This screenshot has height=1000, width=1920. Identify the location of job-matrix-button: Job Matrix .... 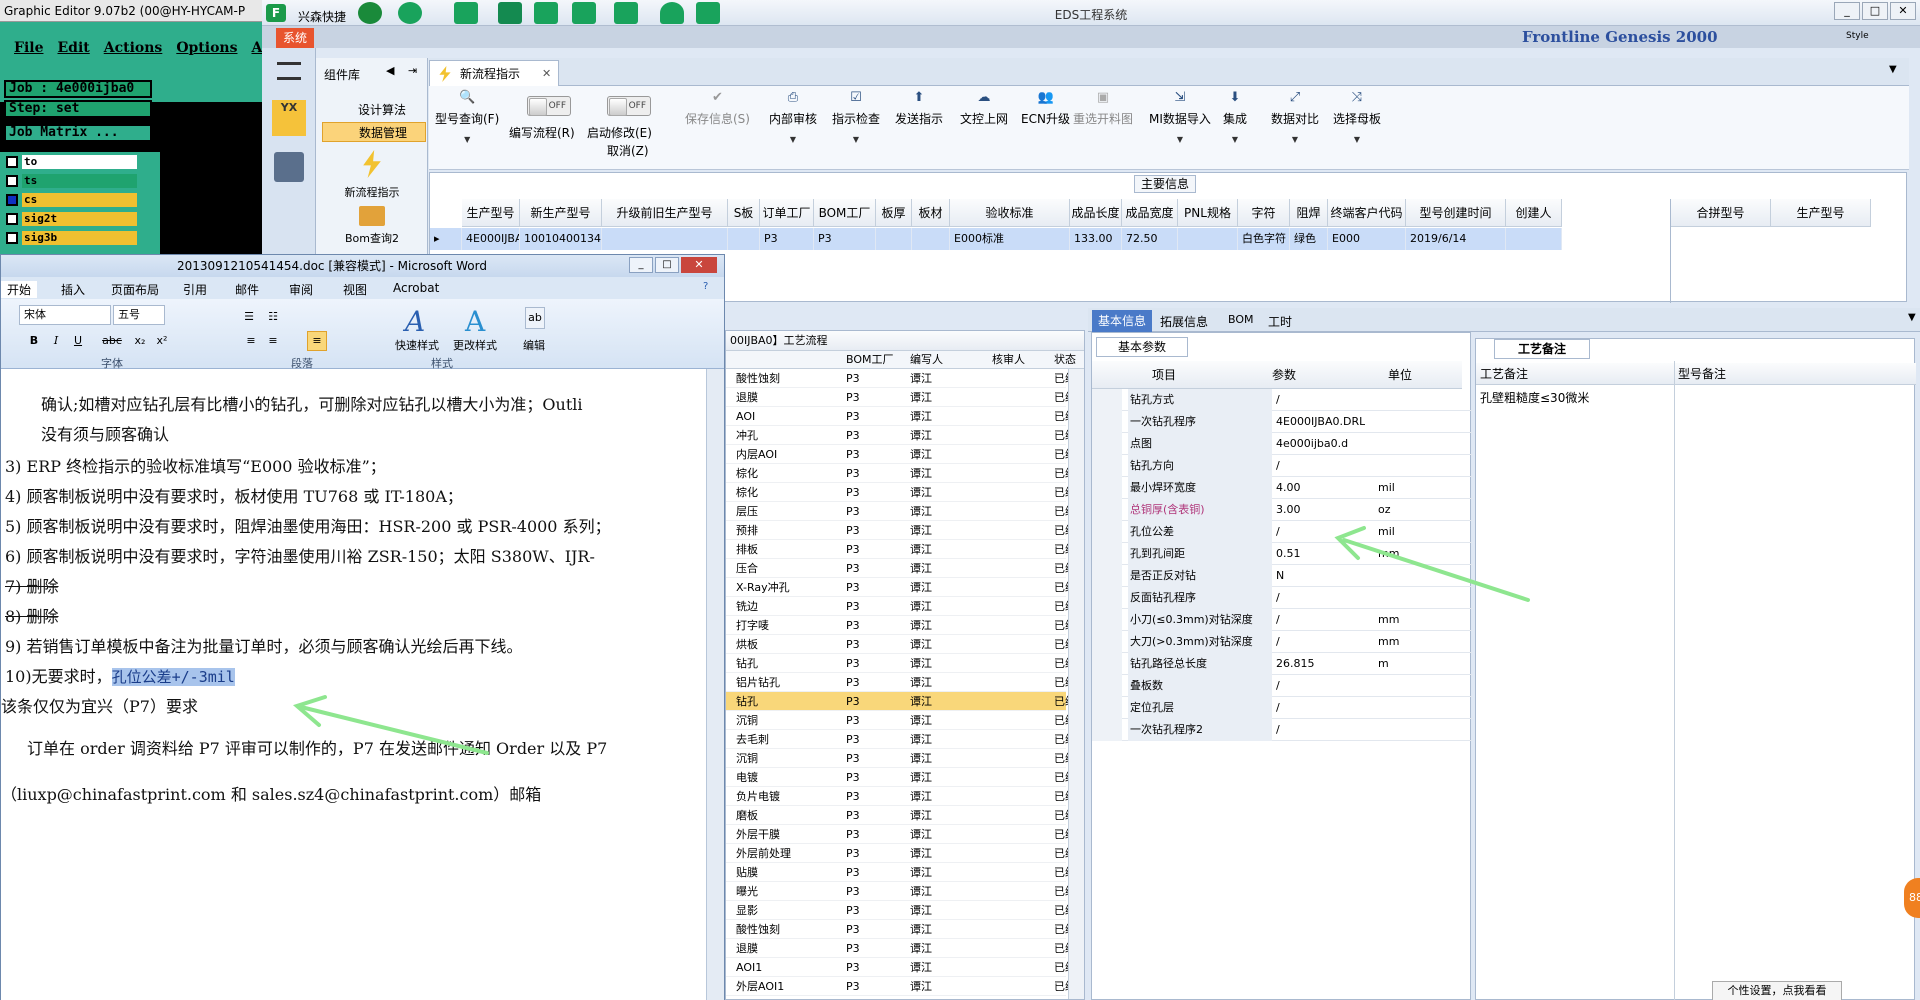
(78, 133).